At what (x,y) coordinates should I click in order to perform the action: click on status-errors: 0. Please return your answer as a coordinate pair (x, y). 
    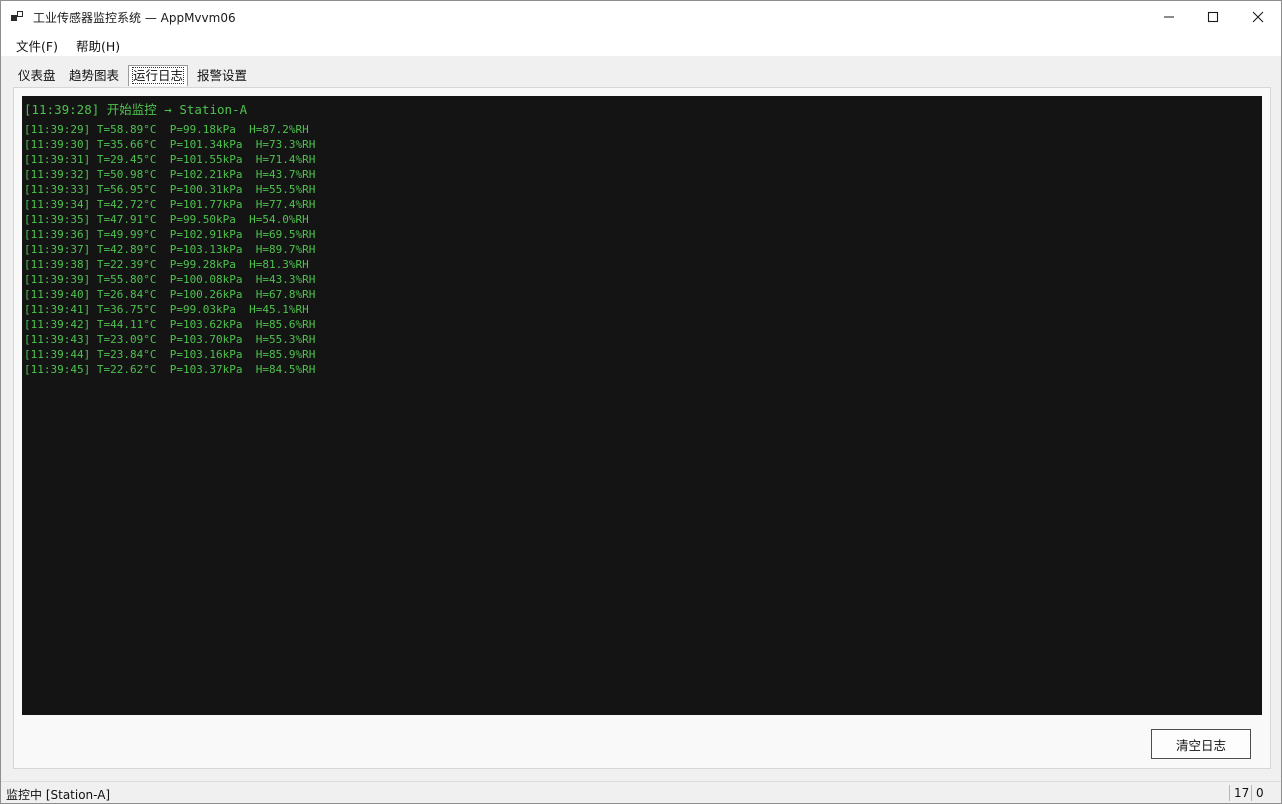
    Looking at the image, I should click on (1257, 793).